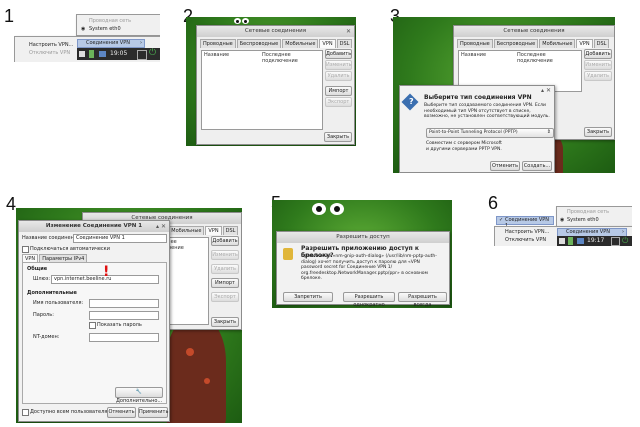 The width and height of the screenshot is (640, 427). Describe the element at coordinates (153, 412) in the screenshot. I see `apply-button: Применить` at that location.